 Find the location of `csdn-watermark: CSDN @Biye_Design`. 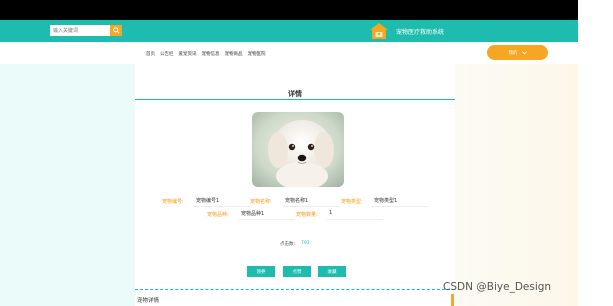

csdn-watermark: CSDN @Biye_Design is located at coordinates (497, 287).